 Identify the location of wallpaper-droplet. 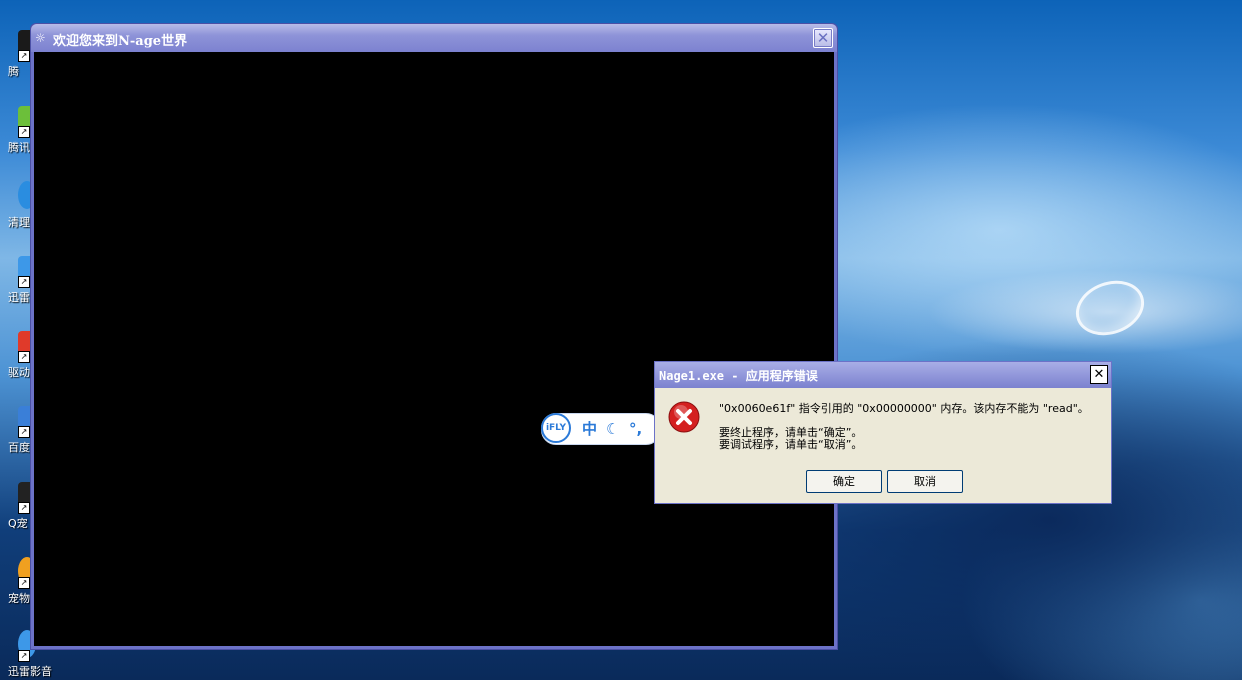
(1110, 308).